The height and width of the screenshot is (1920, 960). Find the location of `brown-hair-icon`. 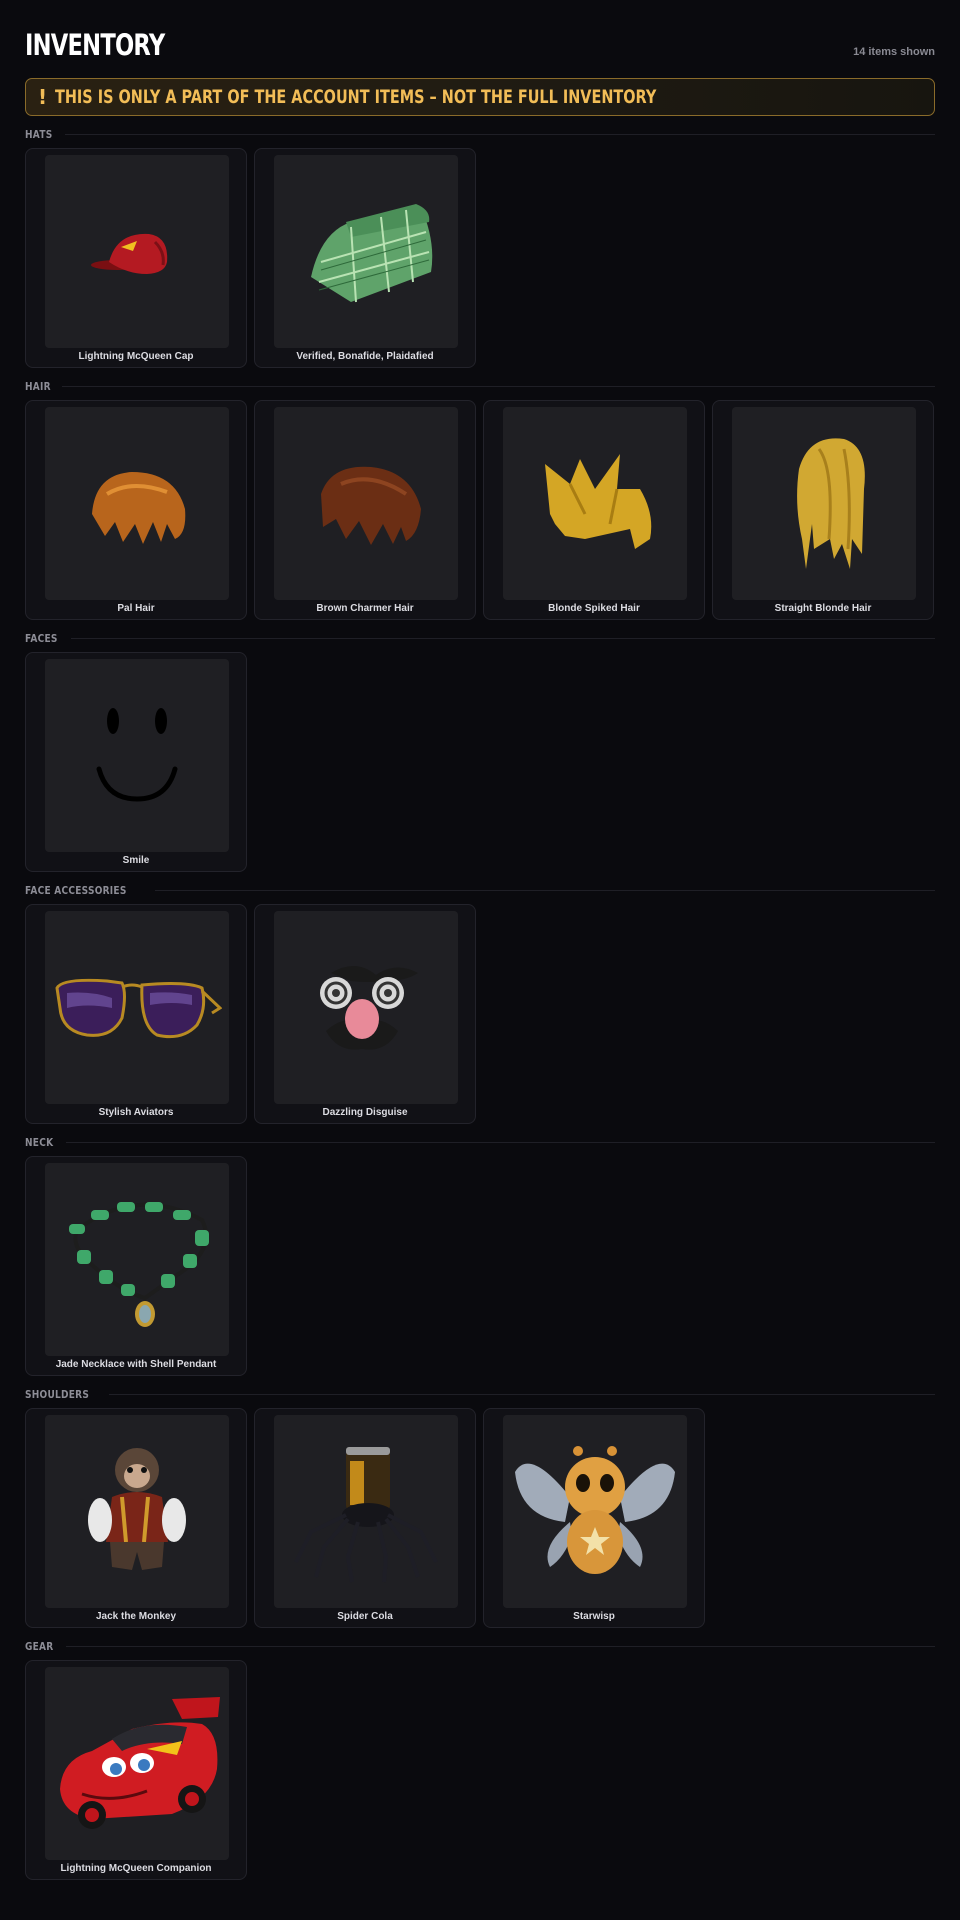

brown-hair-icon is located at coordinates (371, 505).